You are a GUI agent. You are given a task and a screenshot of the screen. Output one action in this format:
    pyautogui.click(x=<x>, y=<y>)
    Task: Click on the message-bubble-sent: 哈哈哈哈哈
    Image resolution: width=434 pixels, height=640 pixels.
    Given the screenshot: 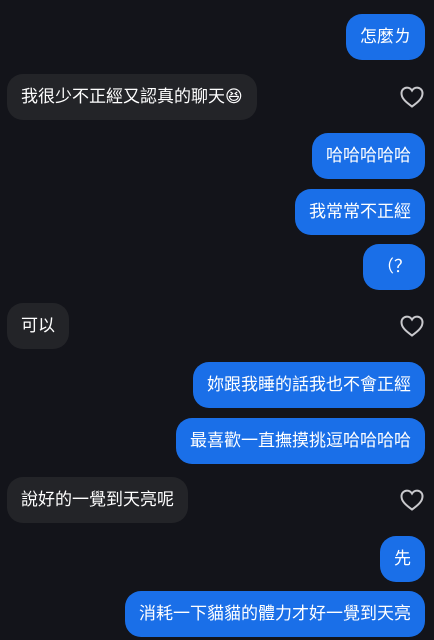 What is the action you would take?
    pyautogui.click(x=368, y=156)
    